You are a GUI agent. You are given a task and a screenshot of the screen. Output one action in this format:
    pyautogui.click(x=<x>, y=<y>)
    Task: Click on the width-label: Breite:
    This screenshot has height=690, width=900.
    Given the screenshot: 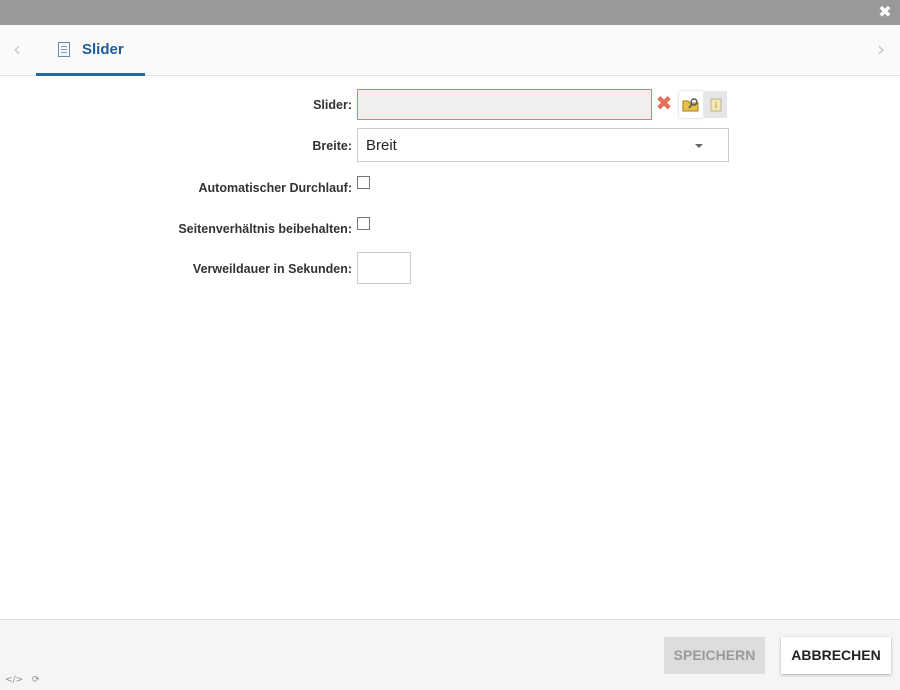 What is the action you would take?
    pyautogui.click(x=332, y=146)
    